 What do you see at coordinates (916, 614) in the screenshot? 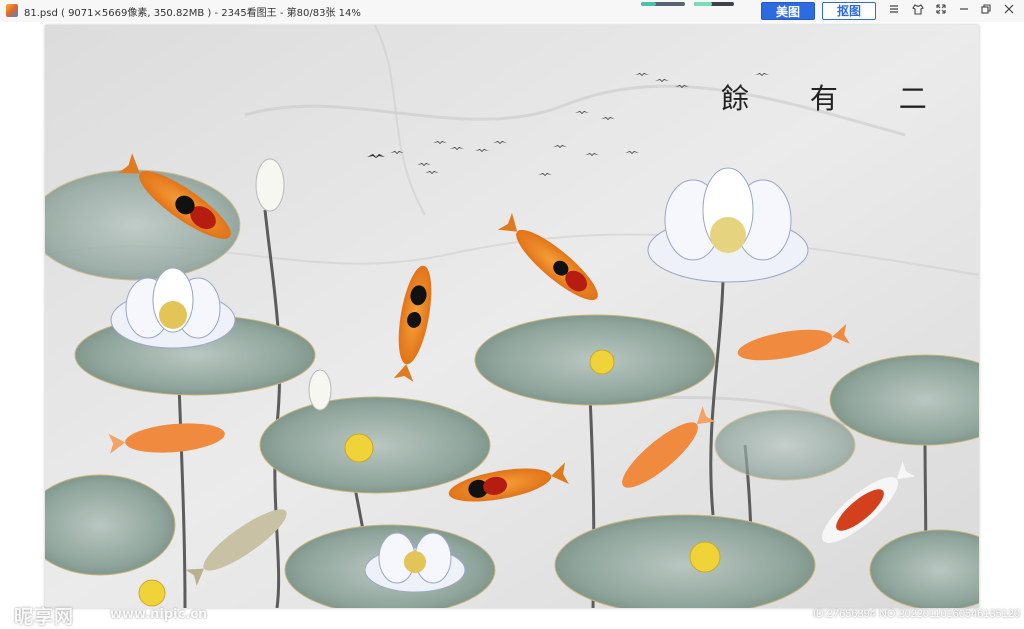
I see `watermark-id: ID:27656394 NO:20220110160546135120` at bounding box center [916, 614].